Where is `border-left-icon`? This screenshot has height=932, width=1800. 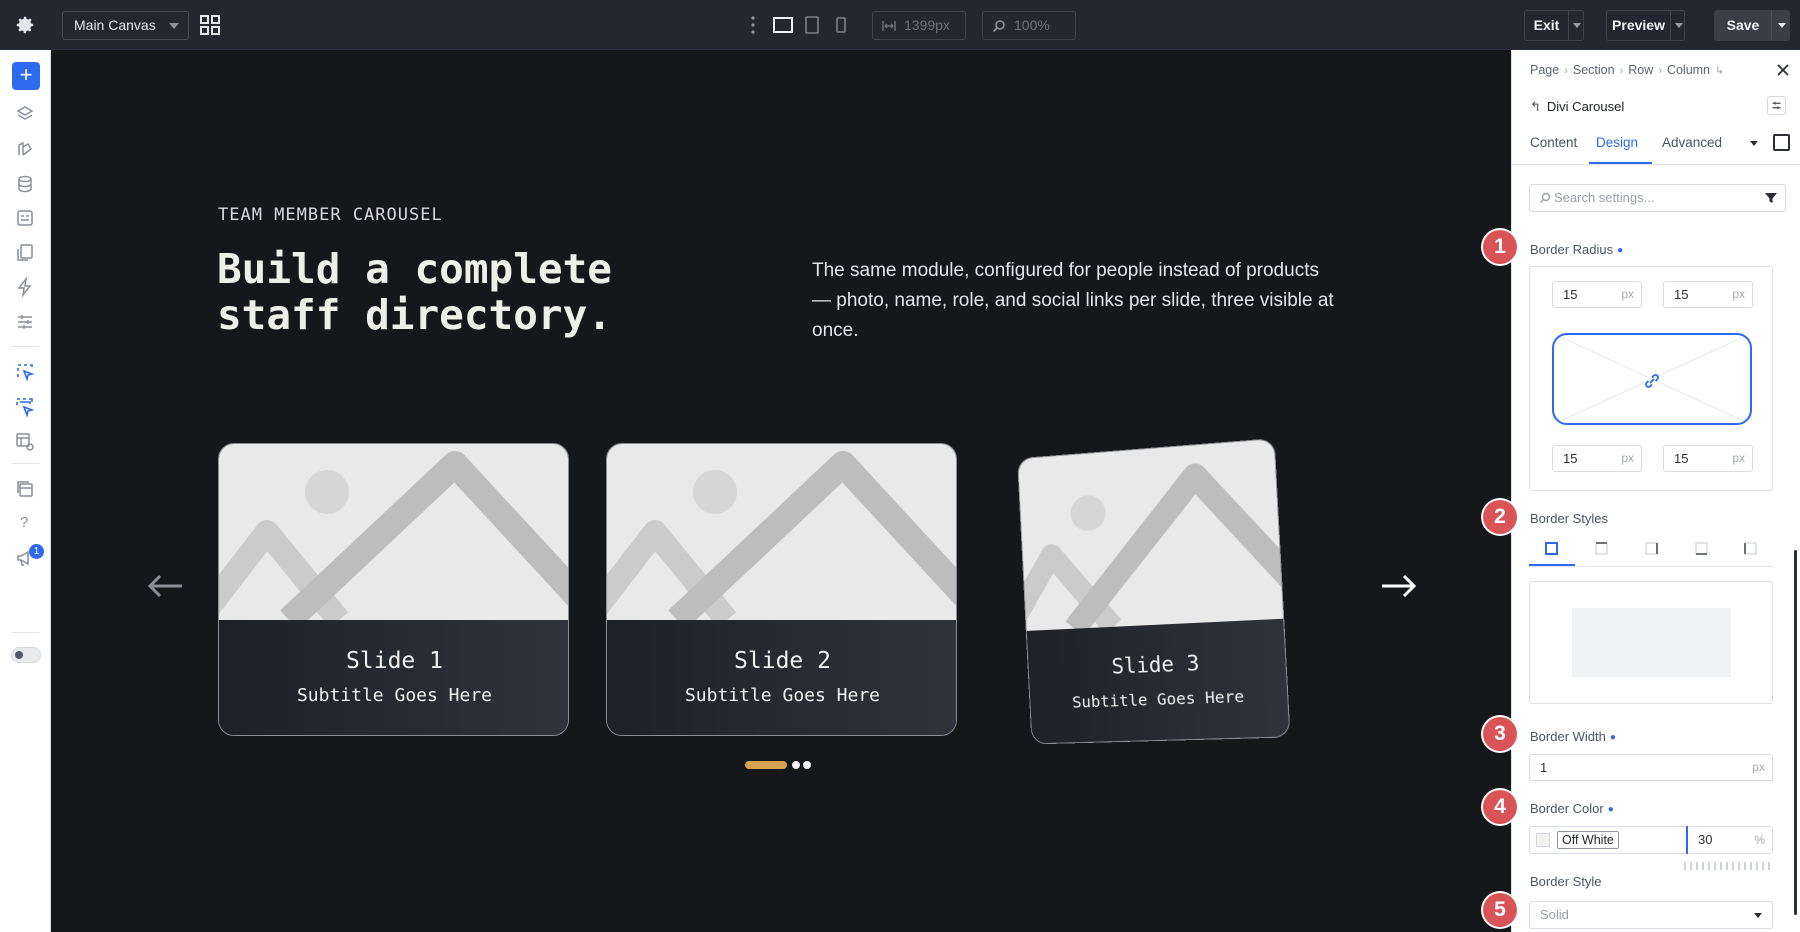
border-left-icon is located at coordinates (1750, 548).